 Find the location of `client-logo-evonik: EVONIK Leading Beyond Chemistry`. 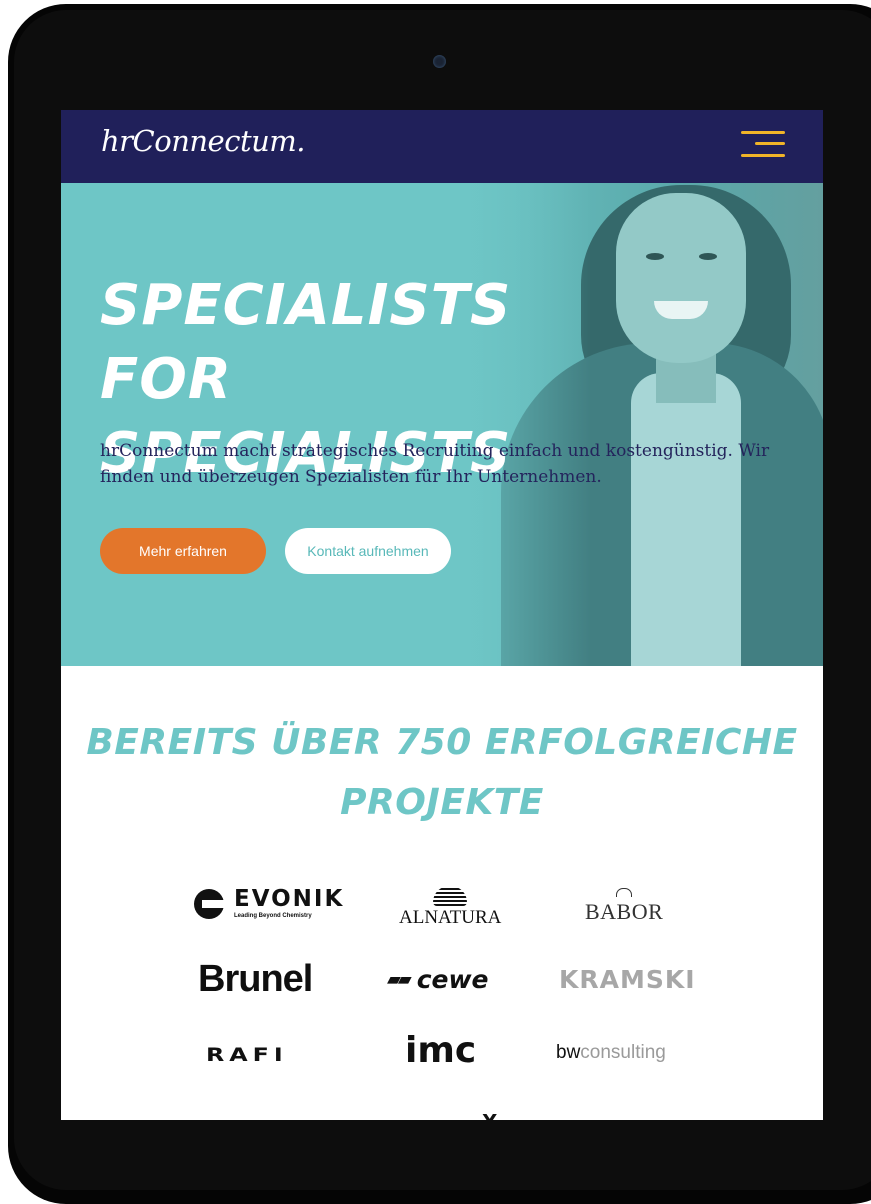

client-logo-evonik: EVONIK Leading Beyond Chemistry is located at coordinates (269, 903).